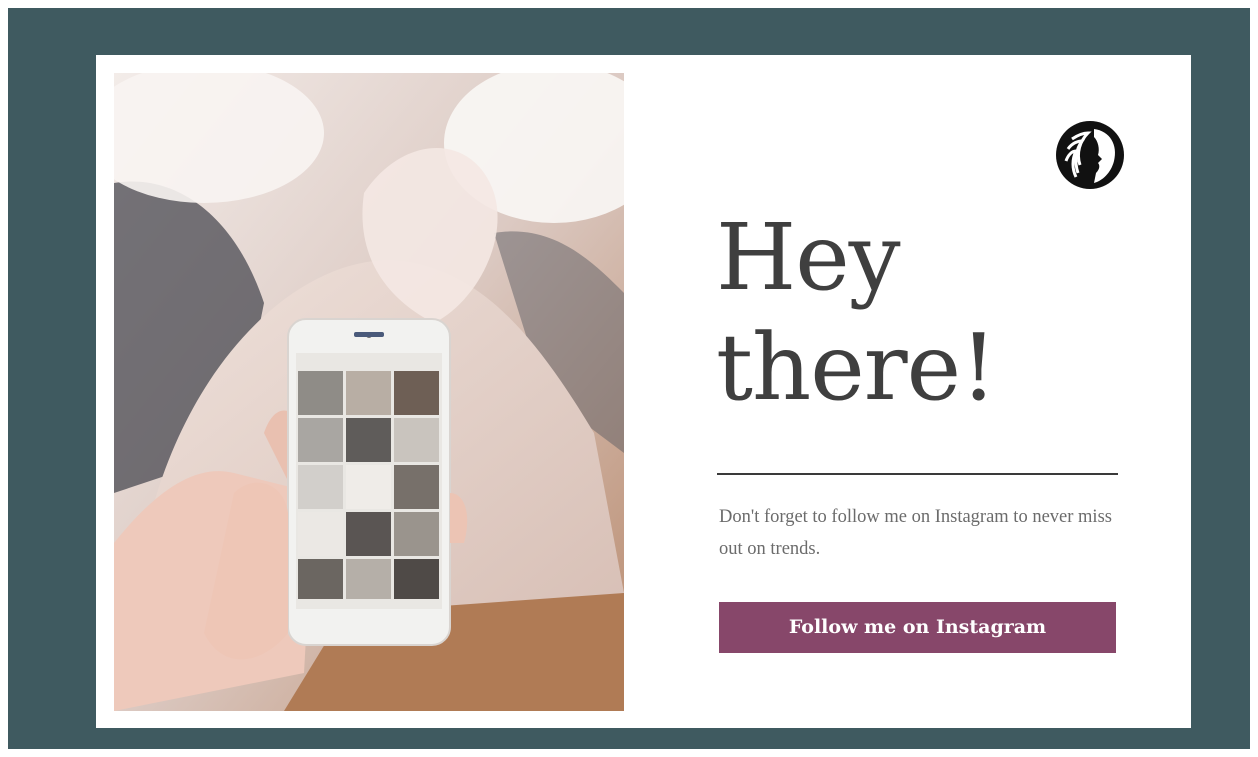 This screenshot has width=1258, height=757. What do you see at coordinates (926, 313) in the screenshot?
I see `headline: Hey there!` at bounding box center [926, 313].